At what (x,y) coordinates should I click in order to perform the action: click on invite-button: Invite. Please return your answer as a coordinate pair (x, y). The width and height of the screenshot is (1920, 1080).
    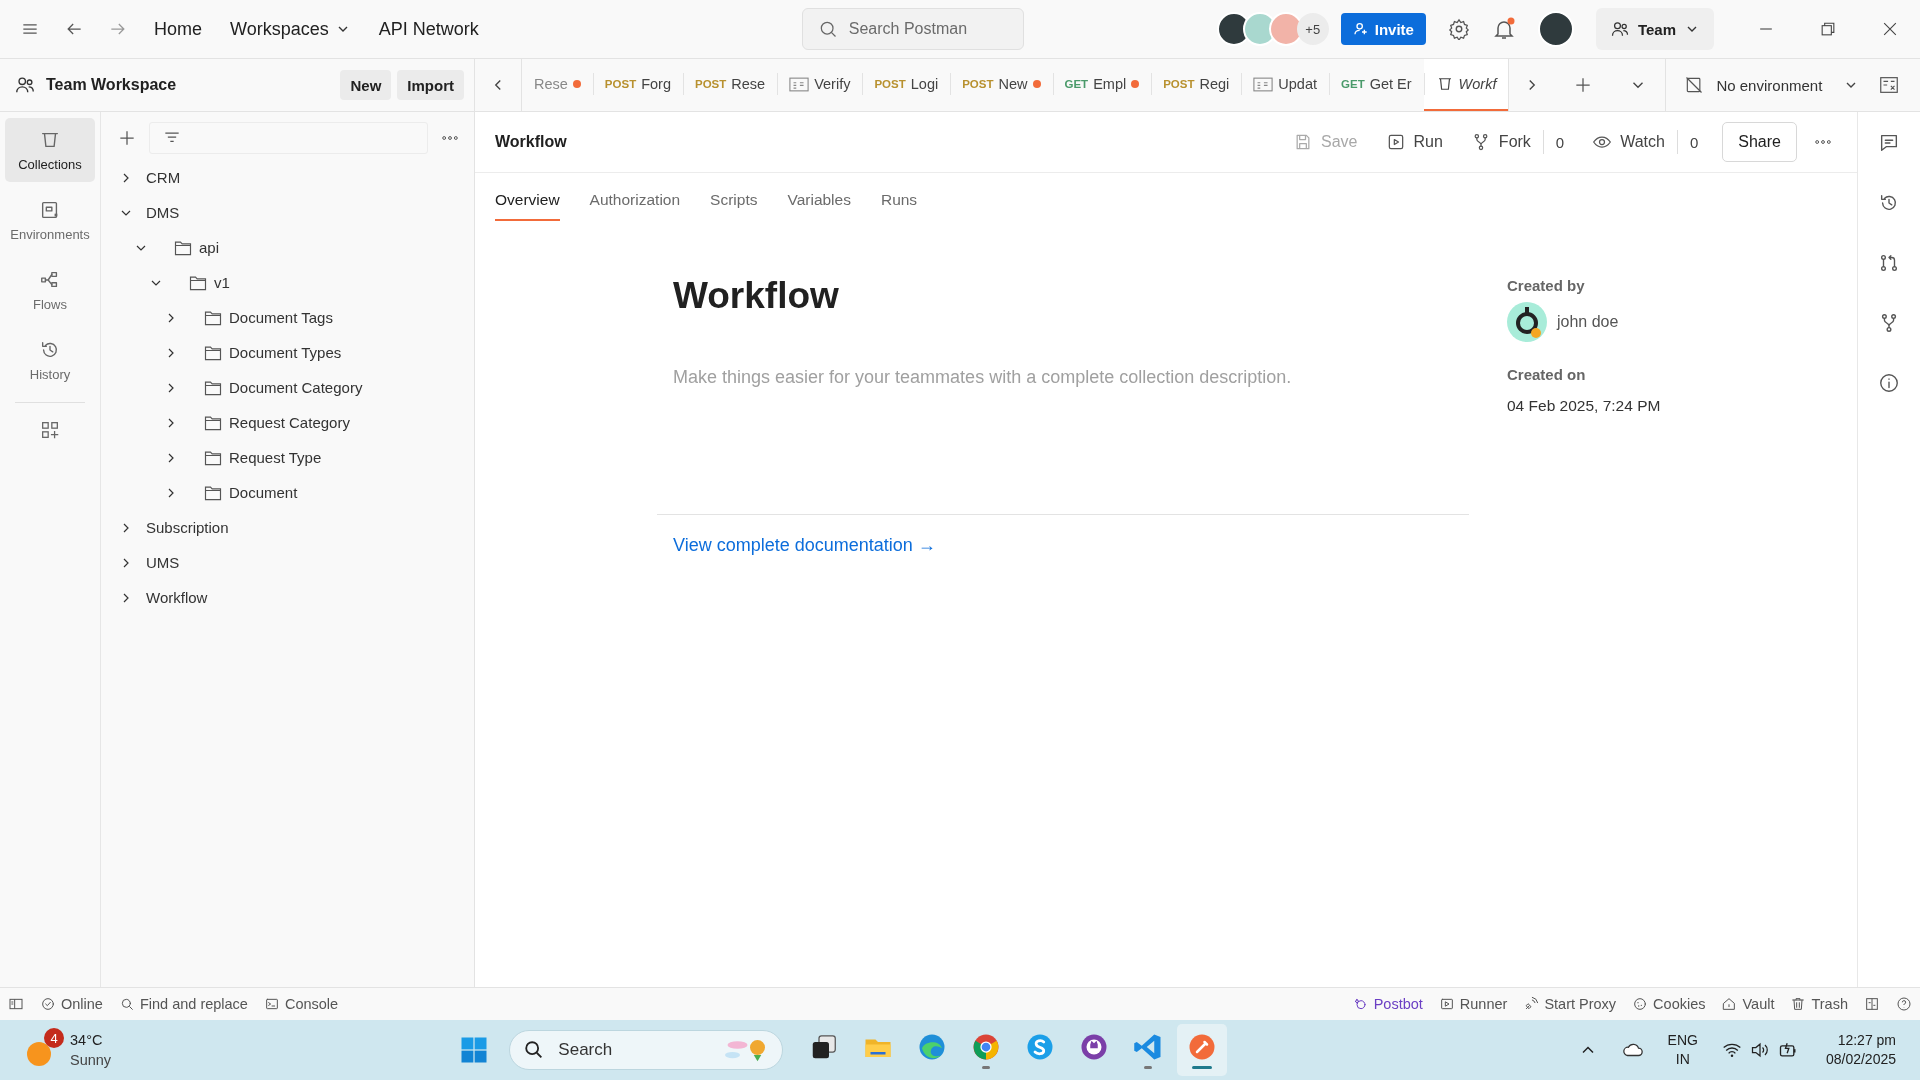
    Looking at the image, I should click on (1383, 29).